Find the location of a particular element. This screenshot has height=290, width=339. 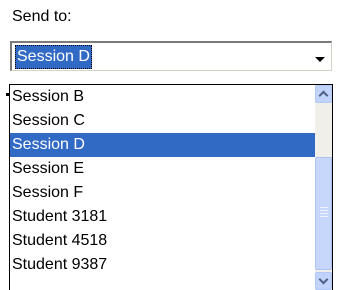

list-item: Student 3181 is located at coordinates (162, 217).